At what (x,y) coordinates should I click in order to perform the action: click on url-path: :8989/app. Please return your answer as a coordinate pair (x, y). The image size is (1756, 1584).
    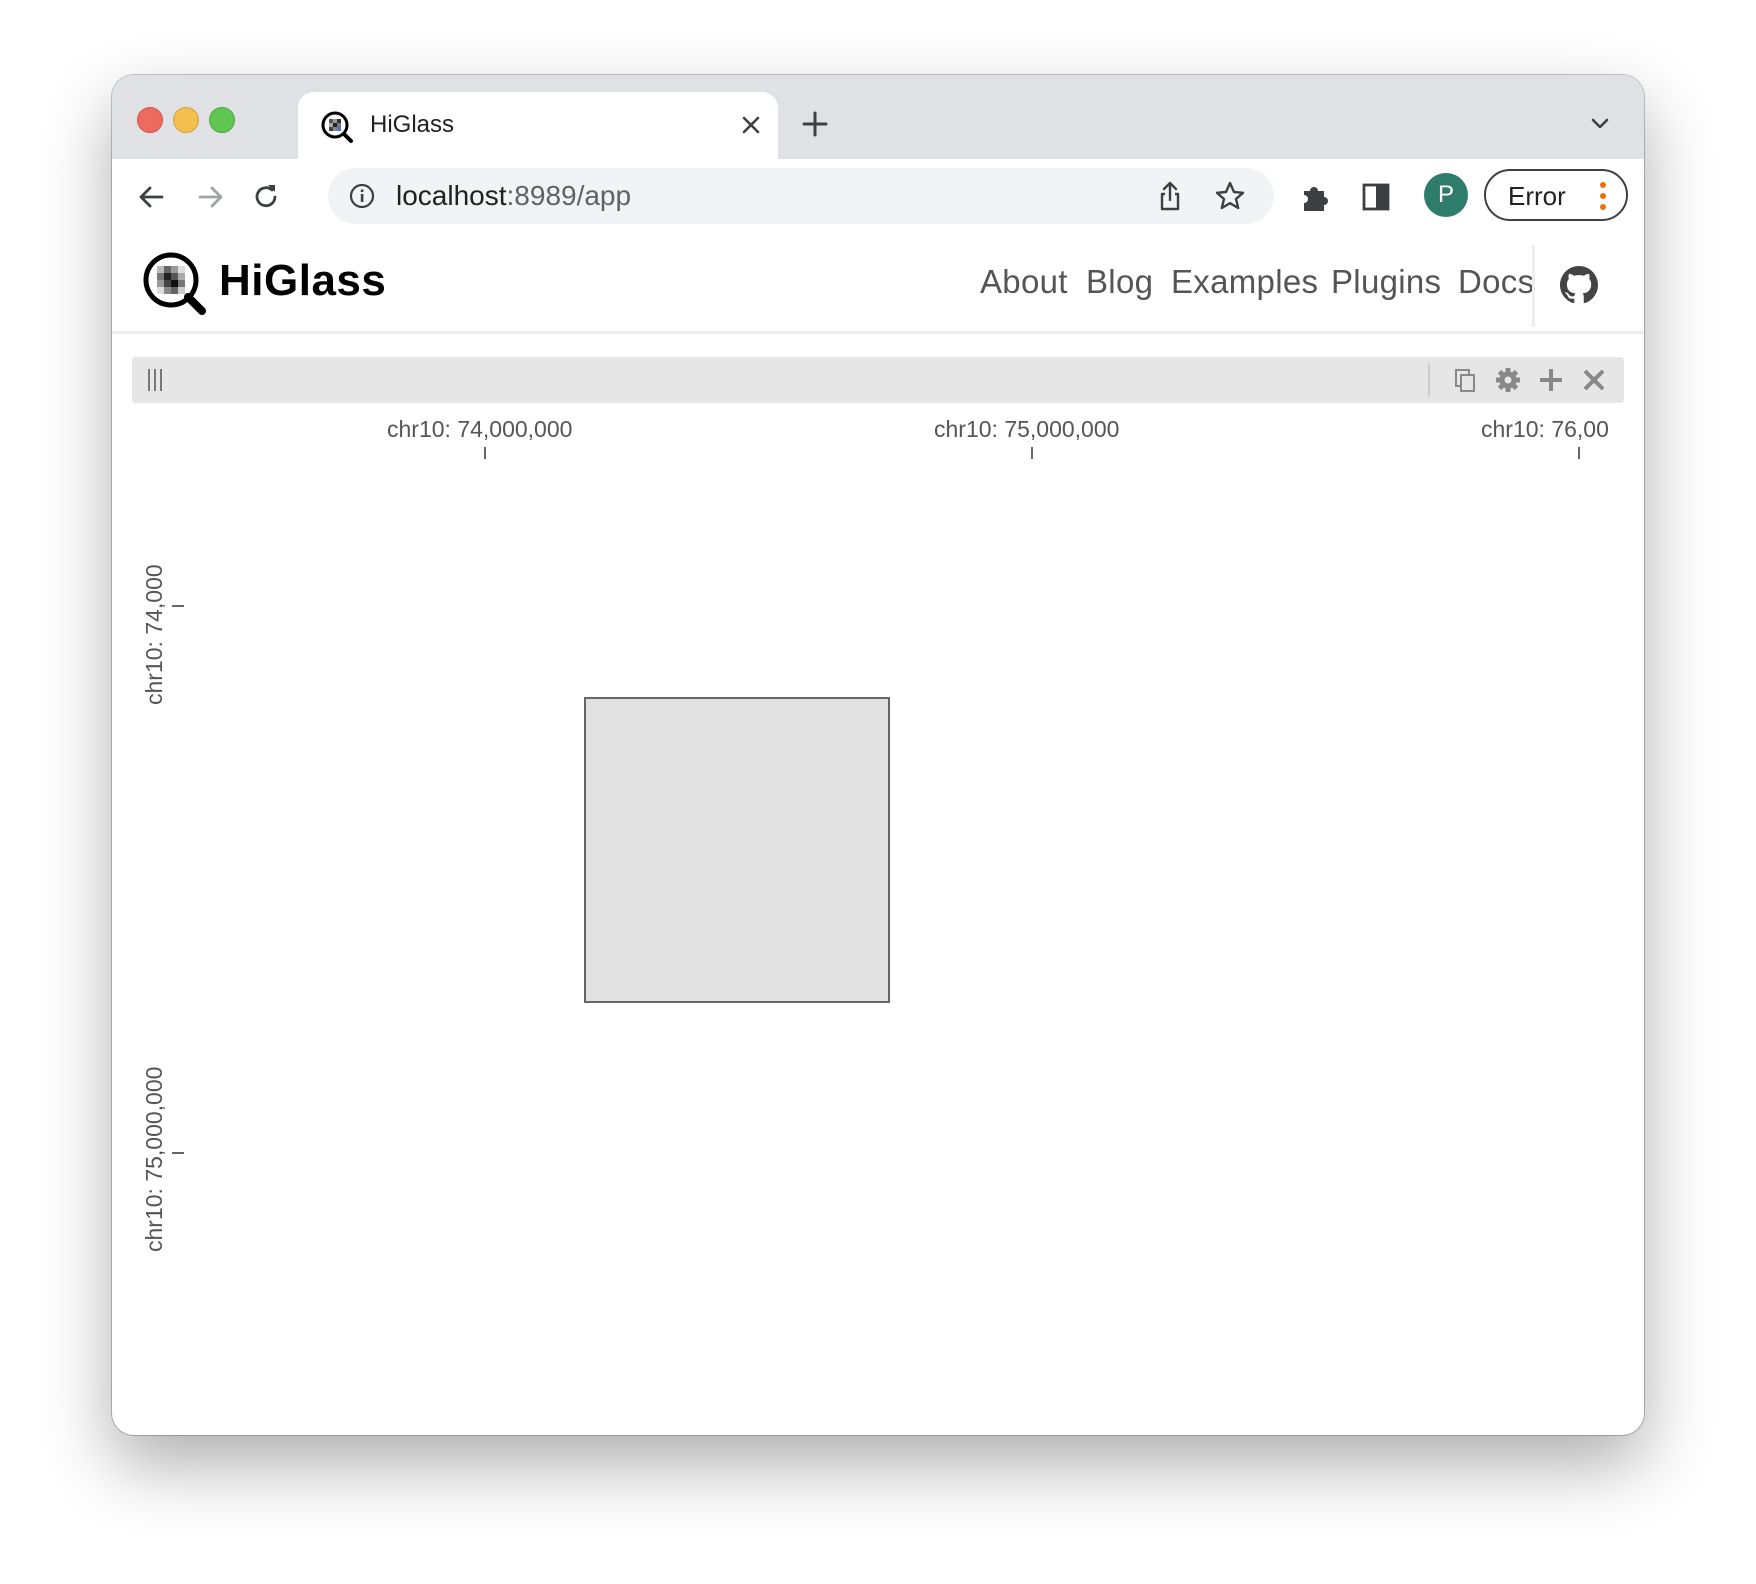
    Looking at the image, I should click on (569, 195).